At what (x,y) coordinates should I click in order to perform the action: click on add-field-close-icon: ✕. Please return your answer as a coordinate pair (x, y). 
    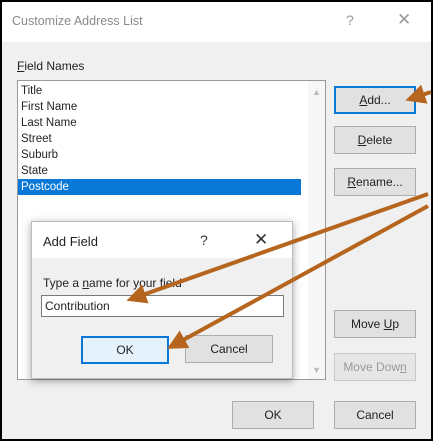
    Looking at the image, I should click on (261, 240).